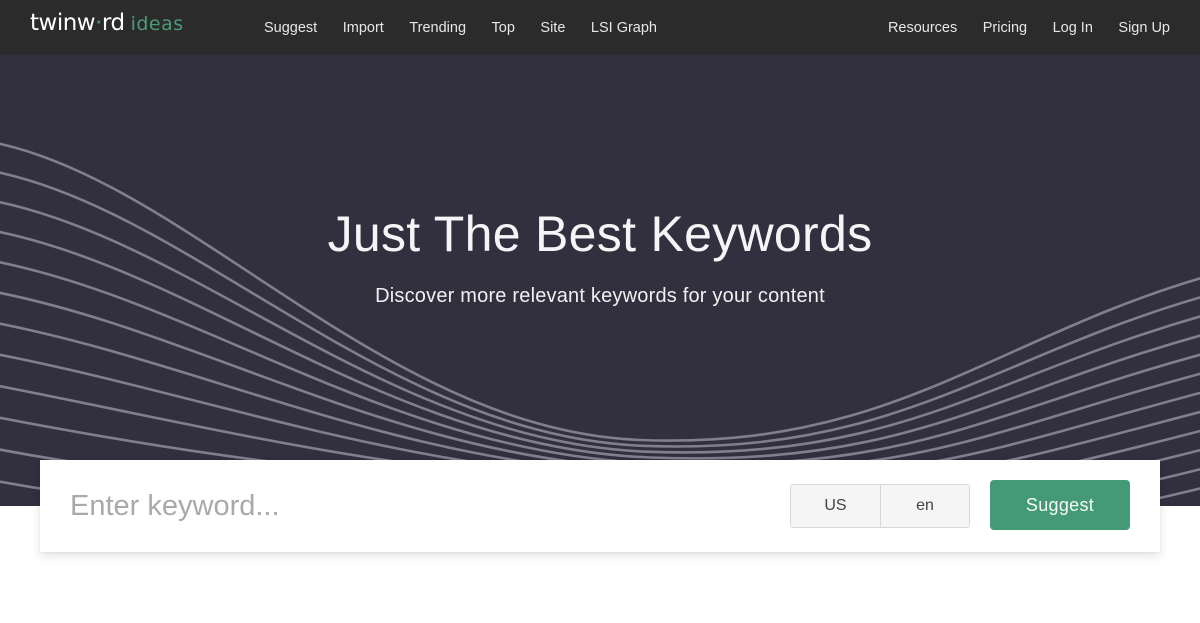 This screenshot has height=623, width=1200. Describe the element at coordinates (363, 28) in the screenshot. I see `nav-import: Import` at that location.